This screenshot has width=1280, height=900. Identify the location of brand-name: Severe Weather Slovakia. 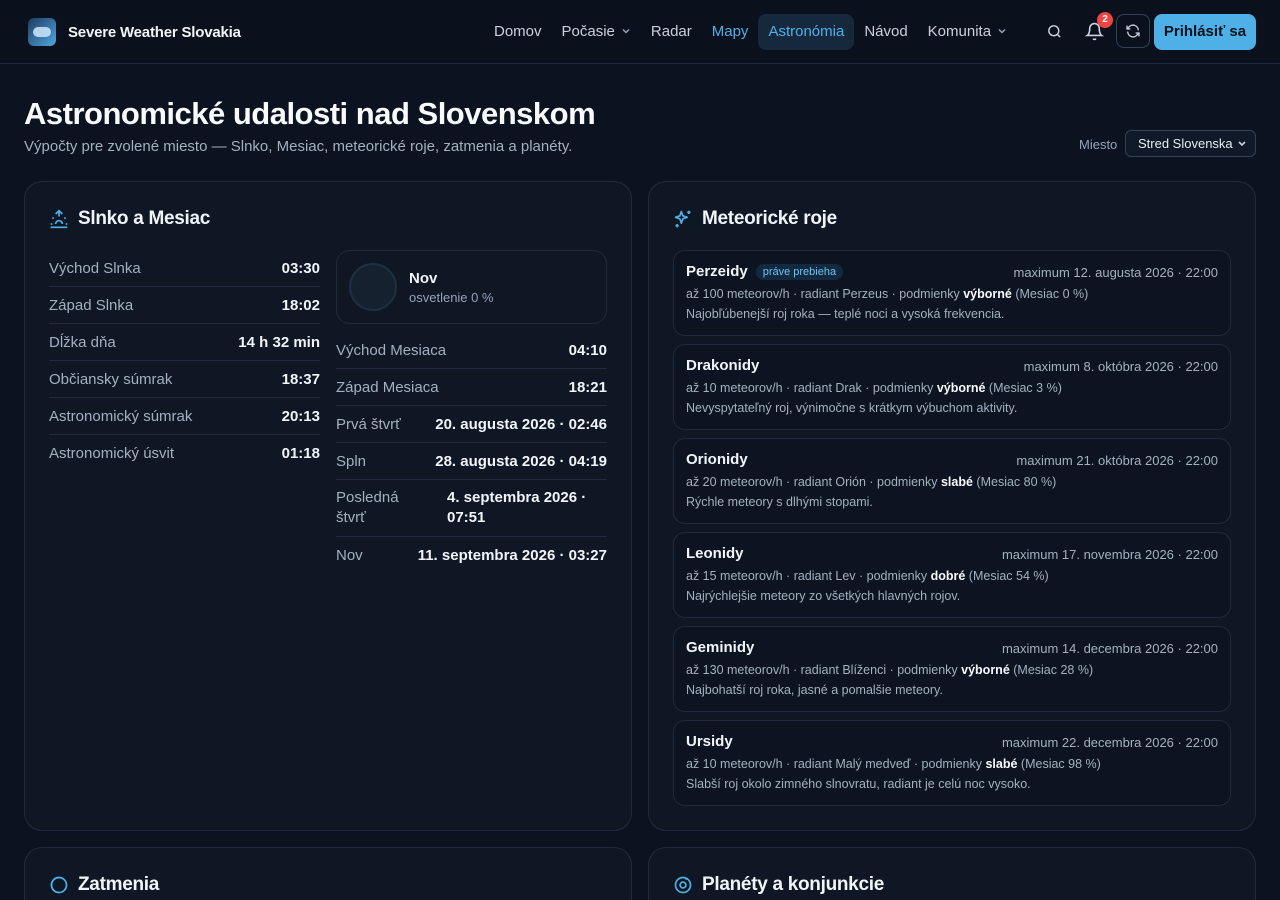
(154, 32).